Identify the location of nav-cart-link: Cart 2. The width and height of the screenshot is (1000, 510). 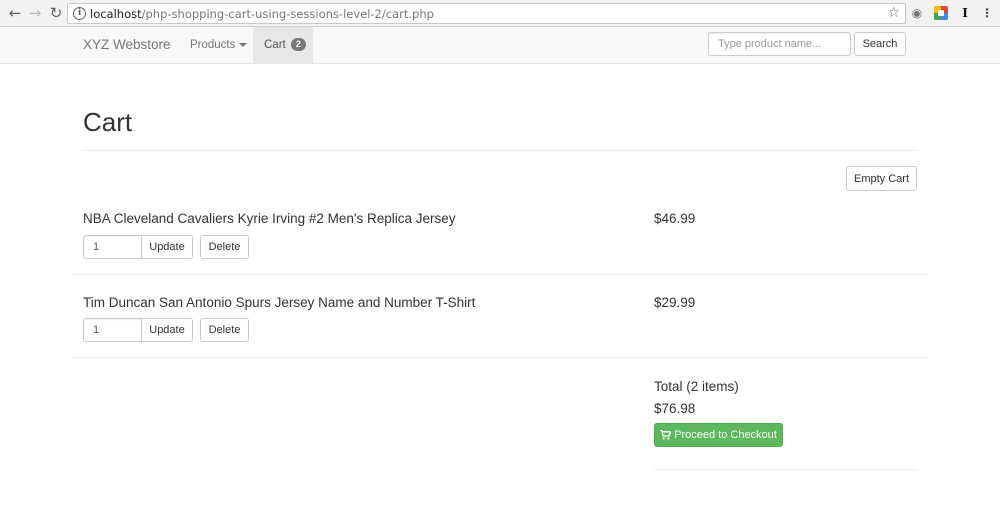
(283, 45).